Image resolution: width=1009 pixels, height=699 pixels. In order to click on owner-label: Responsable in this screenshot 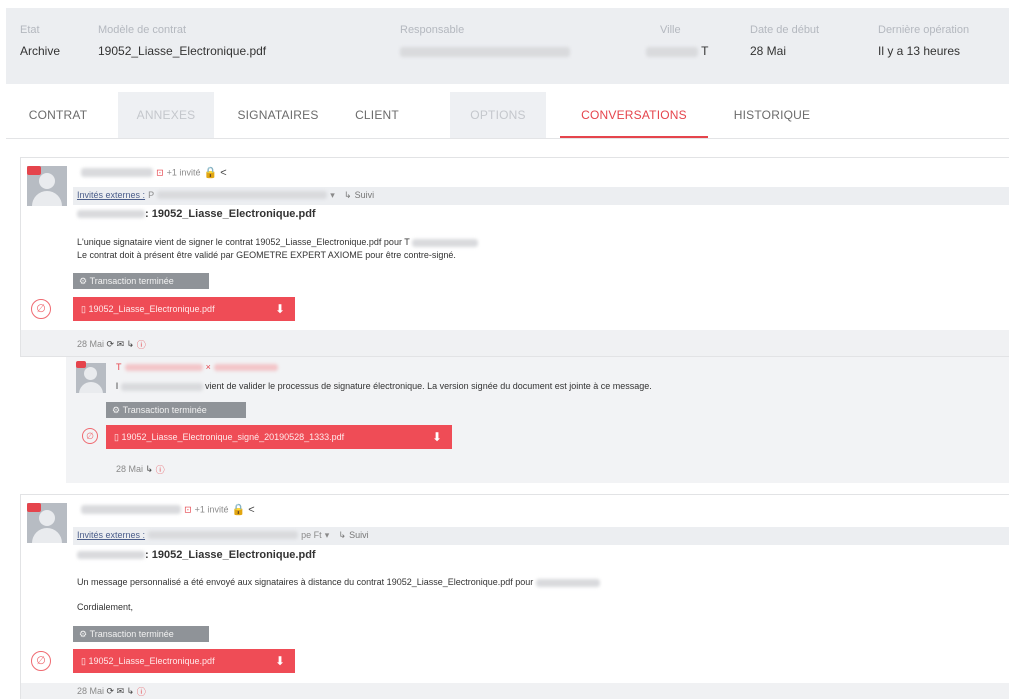, I will do `click(432, 30)`.